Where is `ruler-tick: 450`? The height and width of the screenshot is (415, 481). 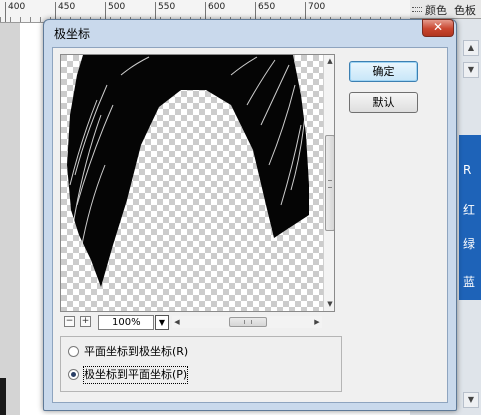
ruler-tick: 450 is located at coordinates (65, 12).